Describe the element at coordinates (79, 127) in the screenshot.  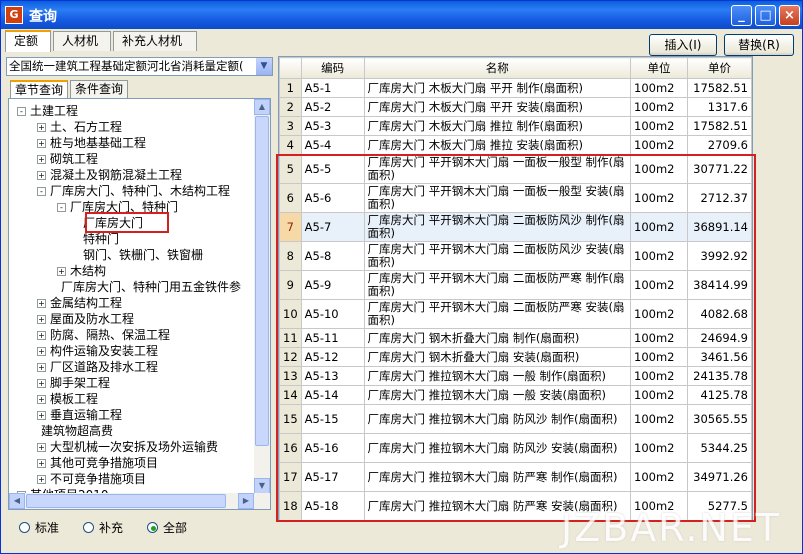
I see `tree-node: + 土、石方工程` at that location.